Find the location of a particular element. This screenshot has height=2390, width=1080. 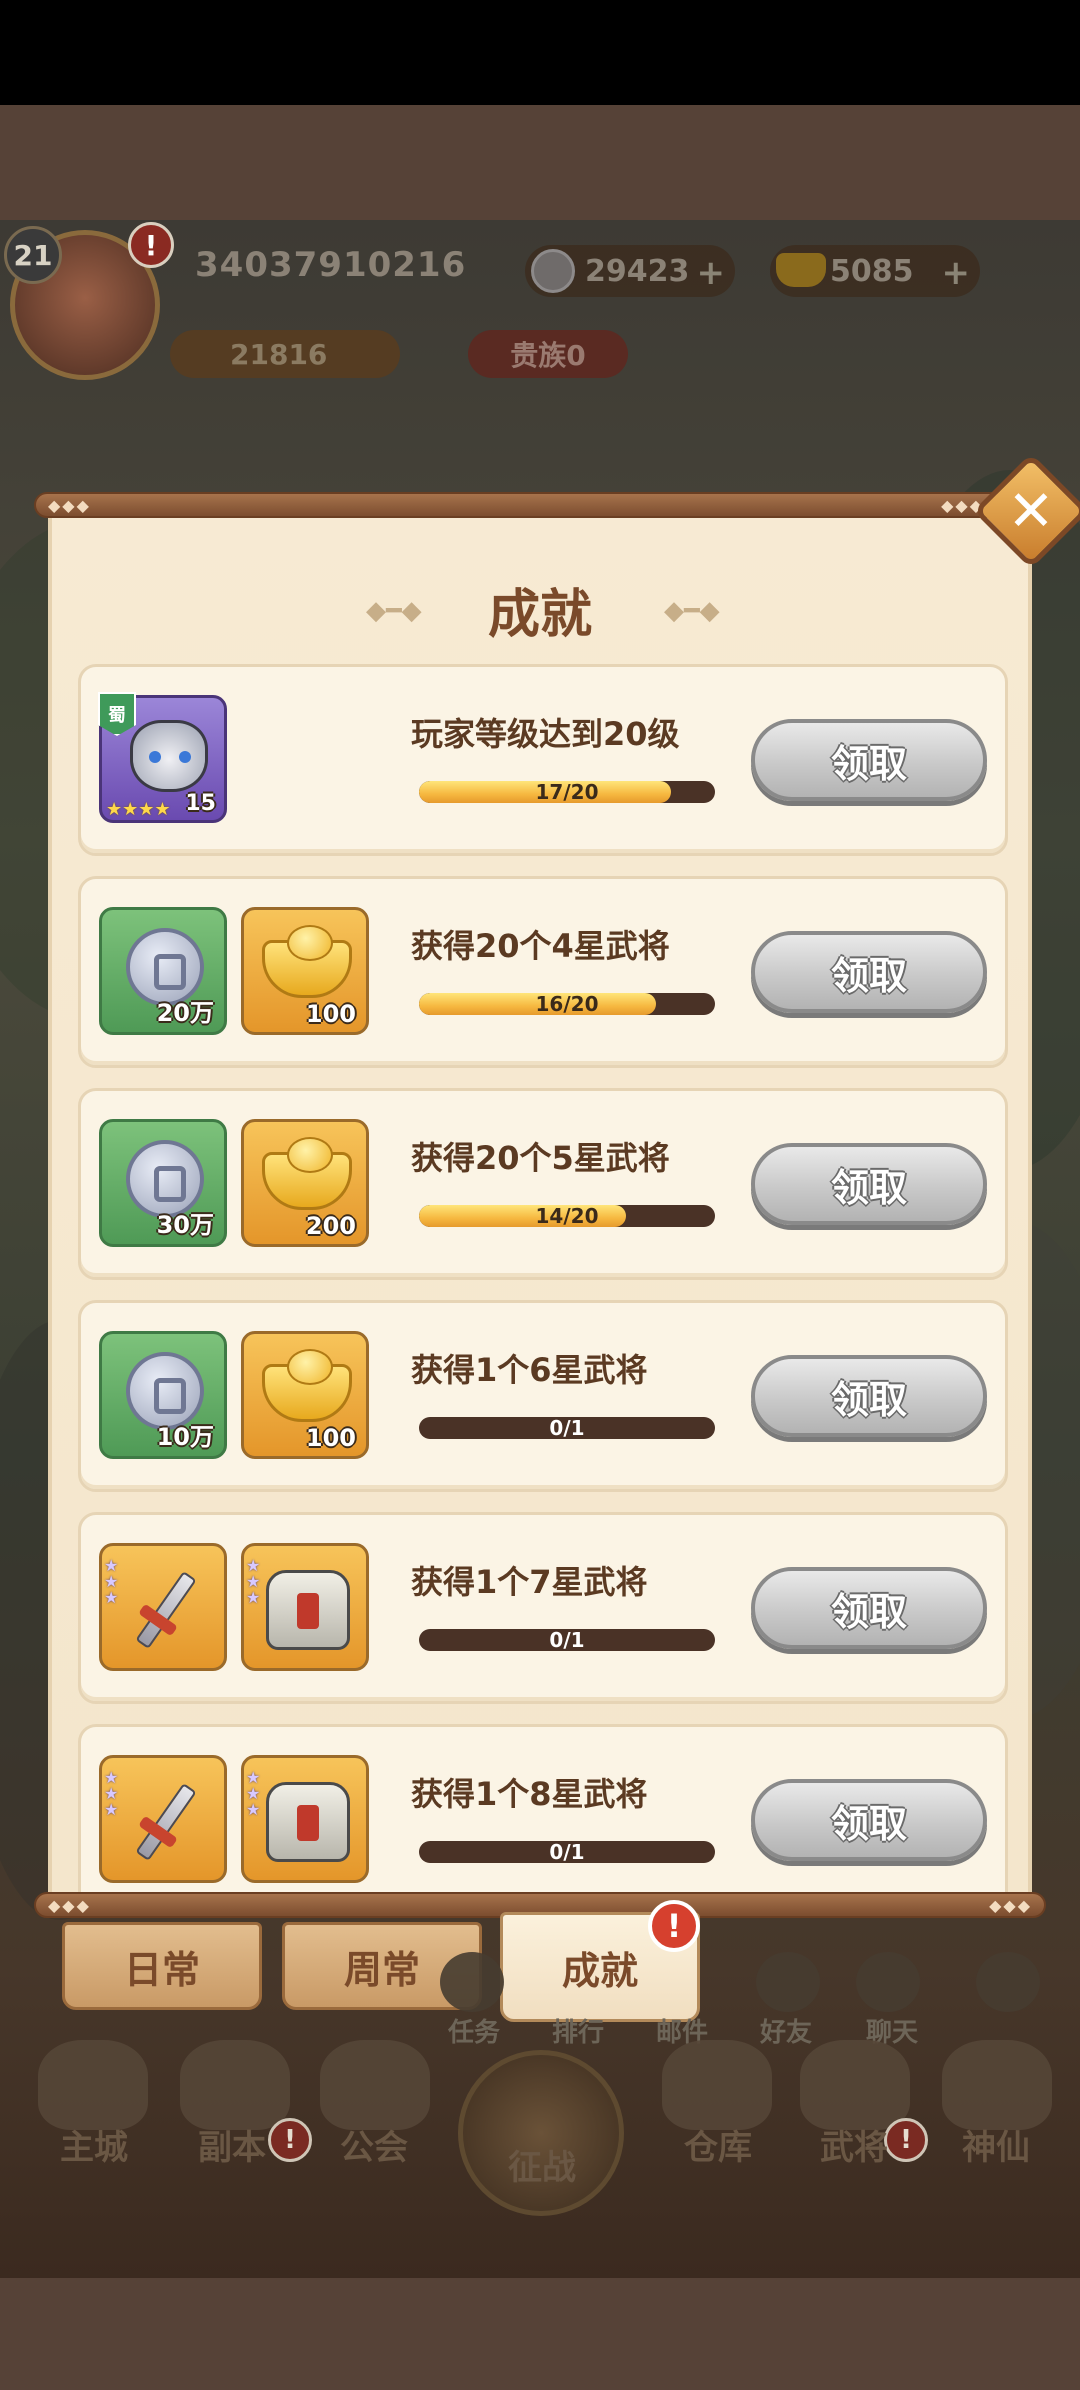

player-level-badge: 21 is located at coordinates (33, 255).